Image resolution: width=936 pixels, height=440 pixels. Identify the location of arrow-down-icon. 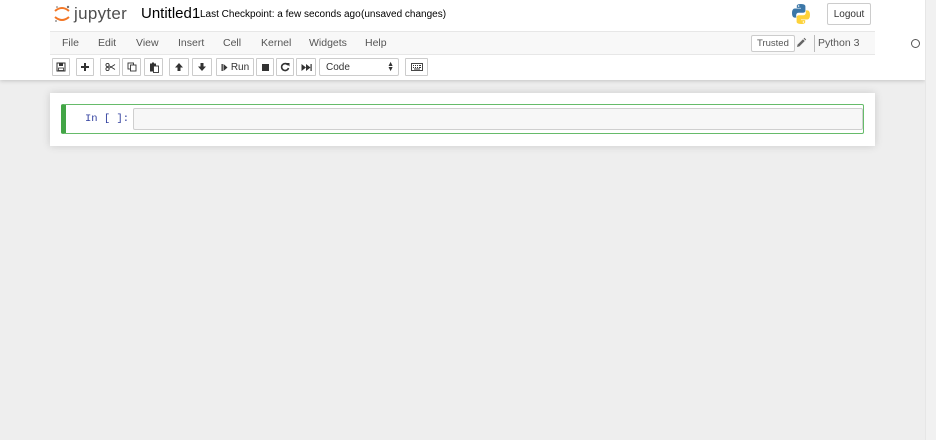
(202, 67).